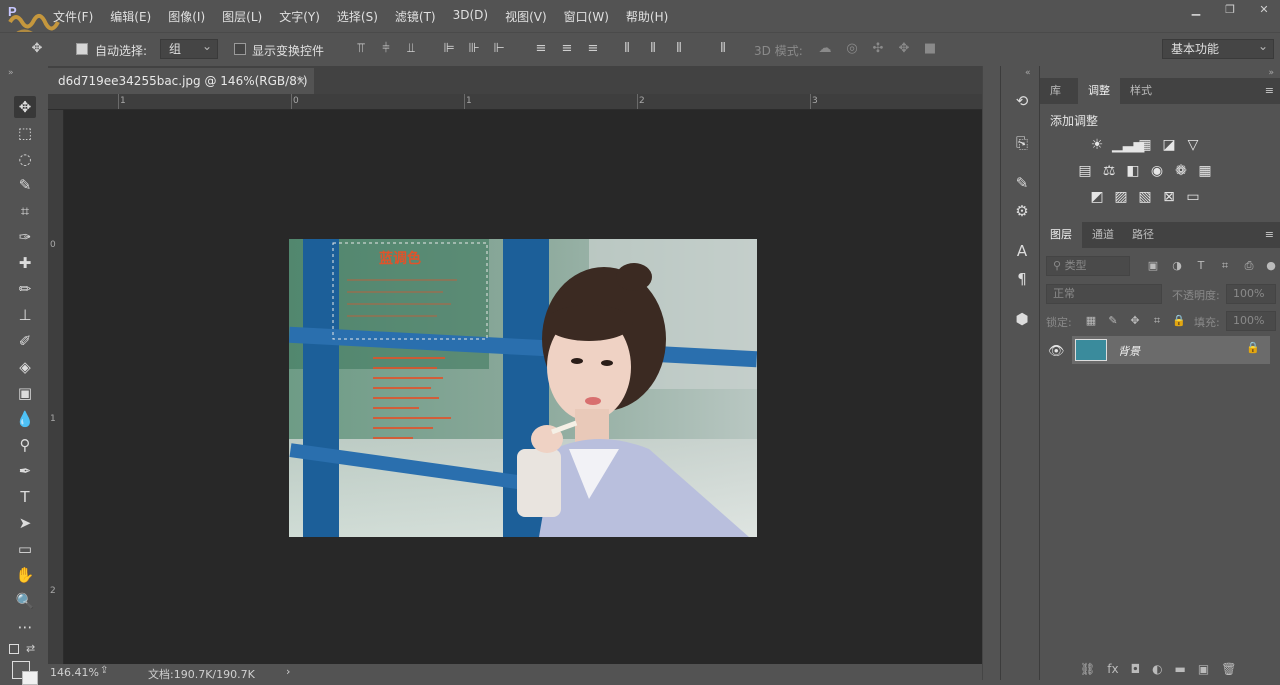  I want to click on auto-select-dropdown: 组, so click(189, 48).